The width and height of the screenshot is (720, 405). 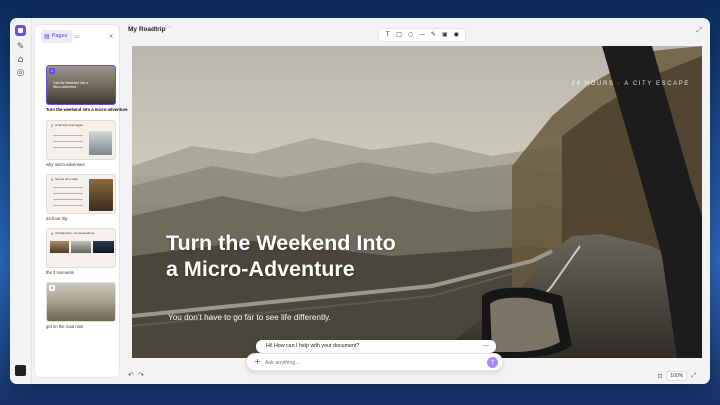 I want to click on page-number: 1, so click(x=52, y=71).